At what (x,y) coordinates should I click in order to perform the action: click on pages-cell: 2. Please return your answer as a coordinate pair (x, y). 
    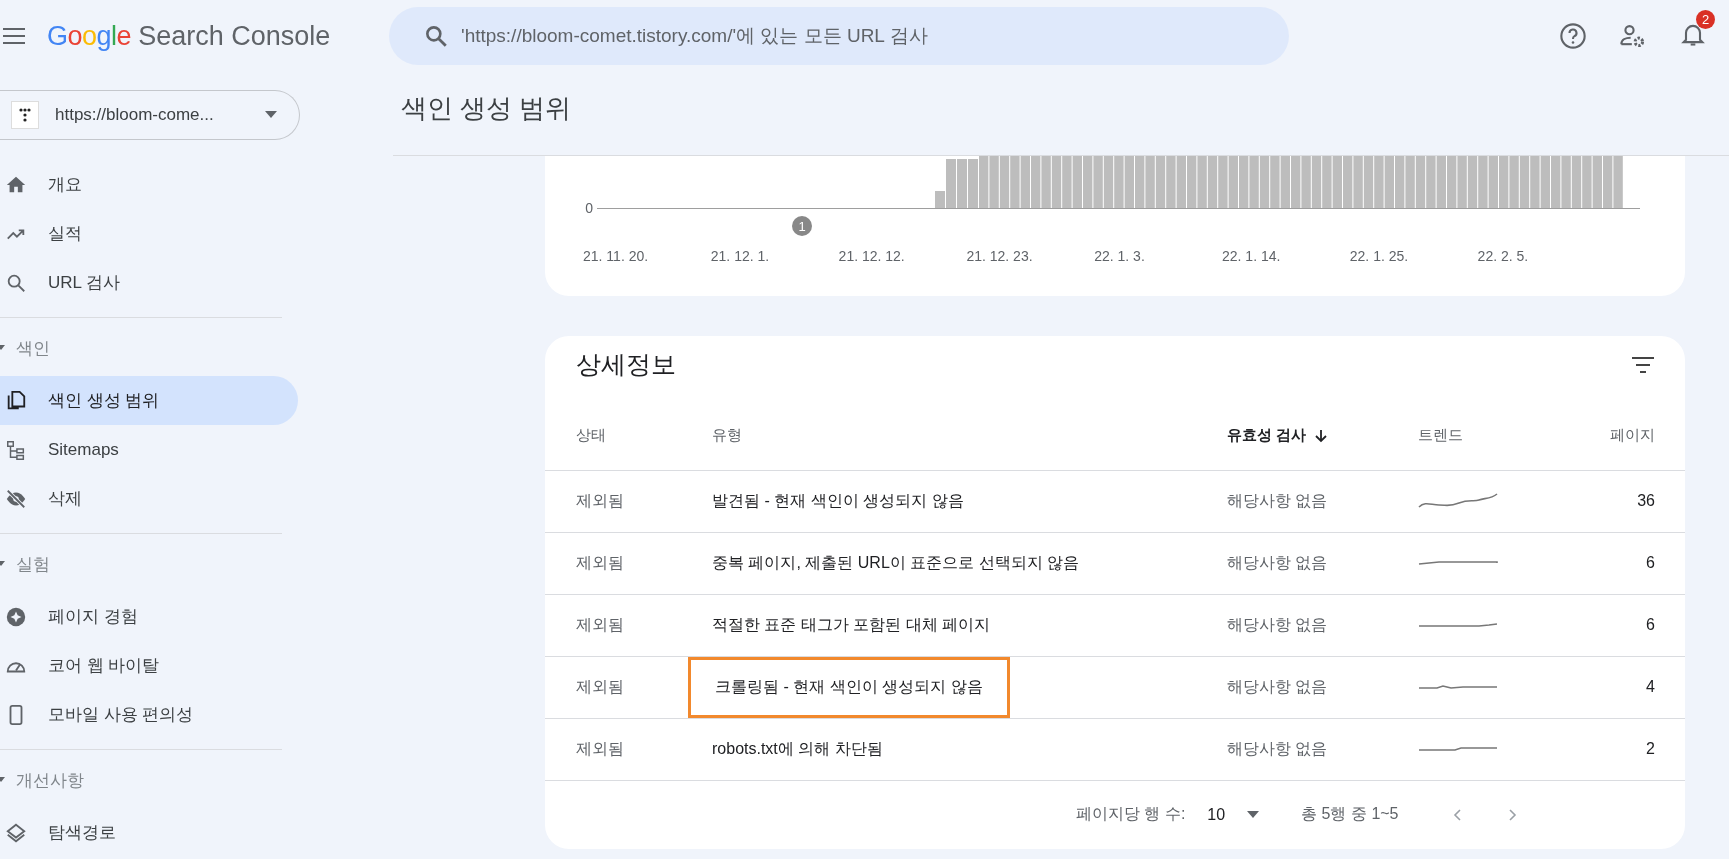
    Looking at the image, I should click on (1650, 749).